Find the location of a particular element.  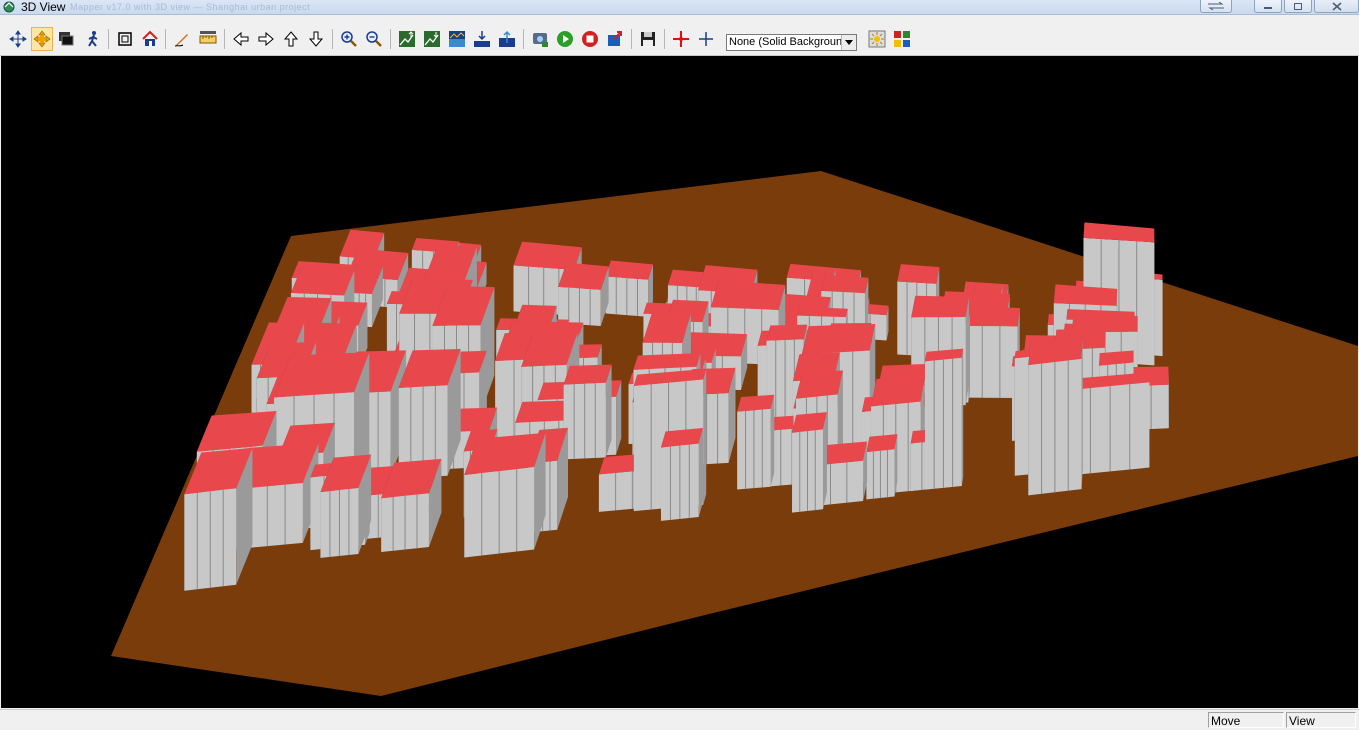

frame-button is located at coordinates (125, 39).